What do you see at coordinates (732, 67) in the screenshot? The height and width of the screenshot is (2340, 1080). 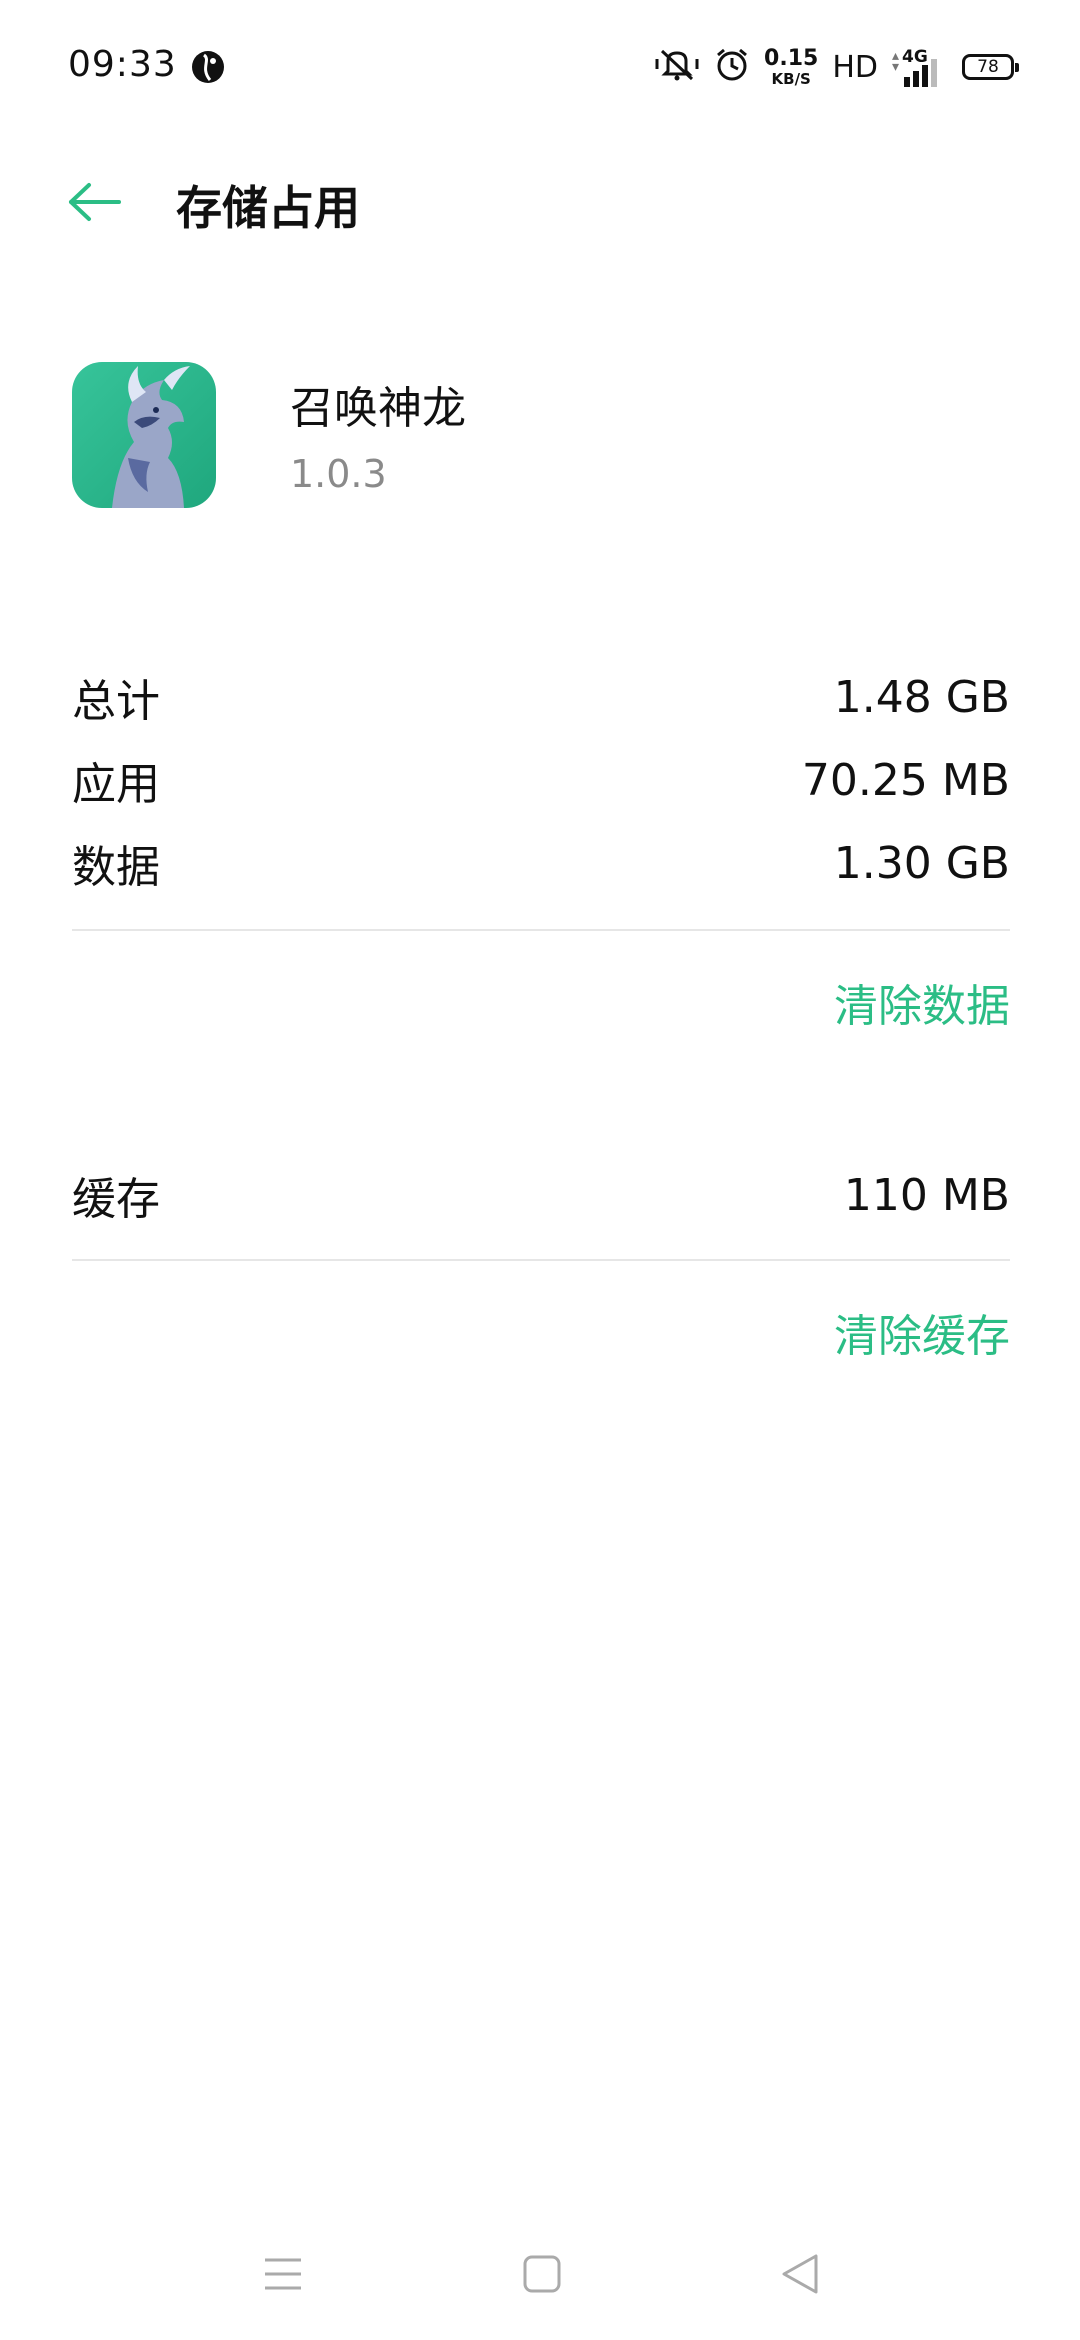 I see `alarm-icon` at bounding box center [732, 67].